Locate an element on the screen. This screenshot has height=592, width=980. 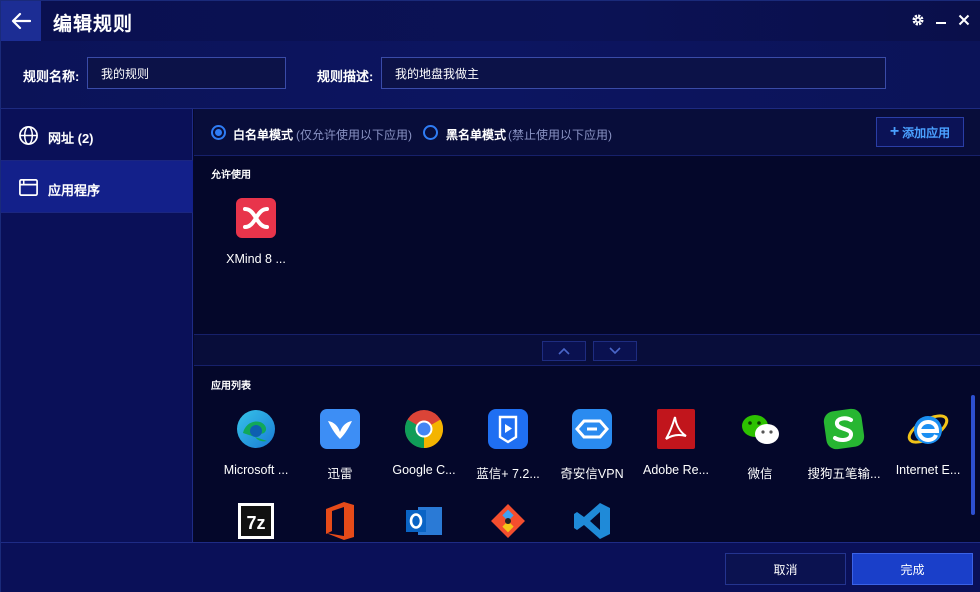
app-tile: 7z is located at coordinates (255, 520).